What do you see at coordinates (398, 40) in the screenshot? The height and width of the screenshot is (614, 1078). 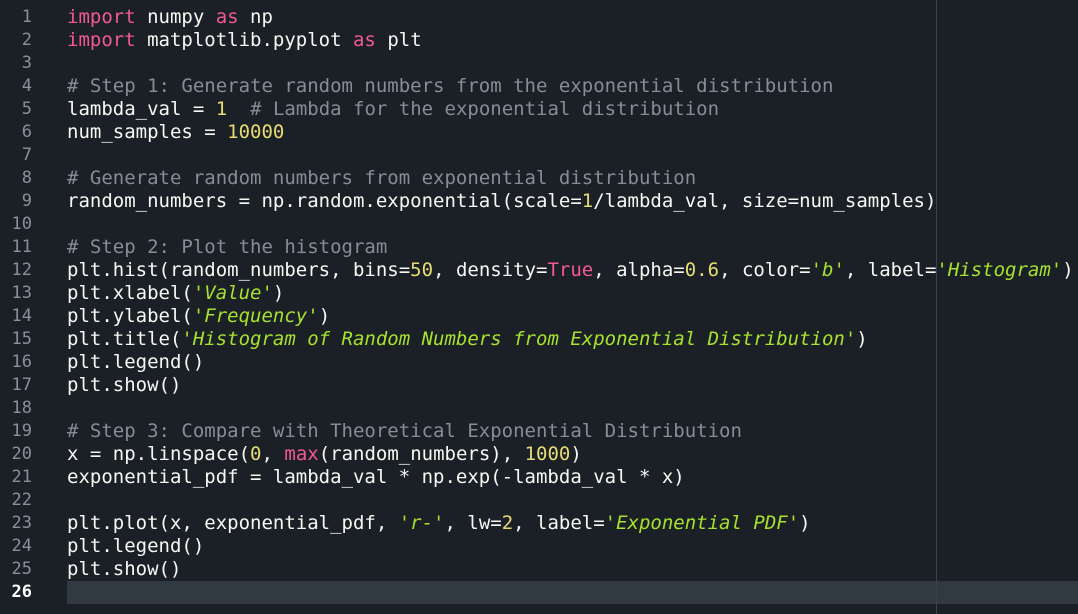 I see `code-token: plt` at bounding box center [398, 40].